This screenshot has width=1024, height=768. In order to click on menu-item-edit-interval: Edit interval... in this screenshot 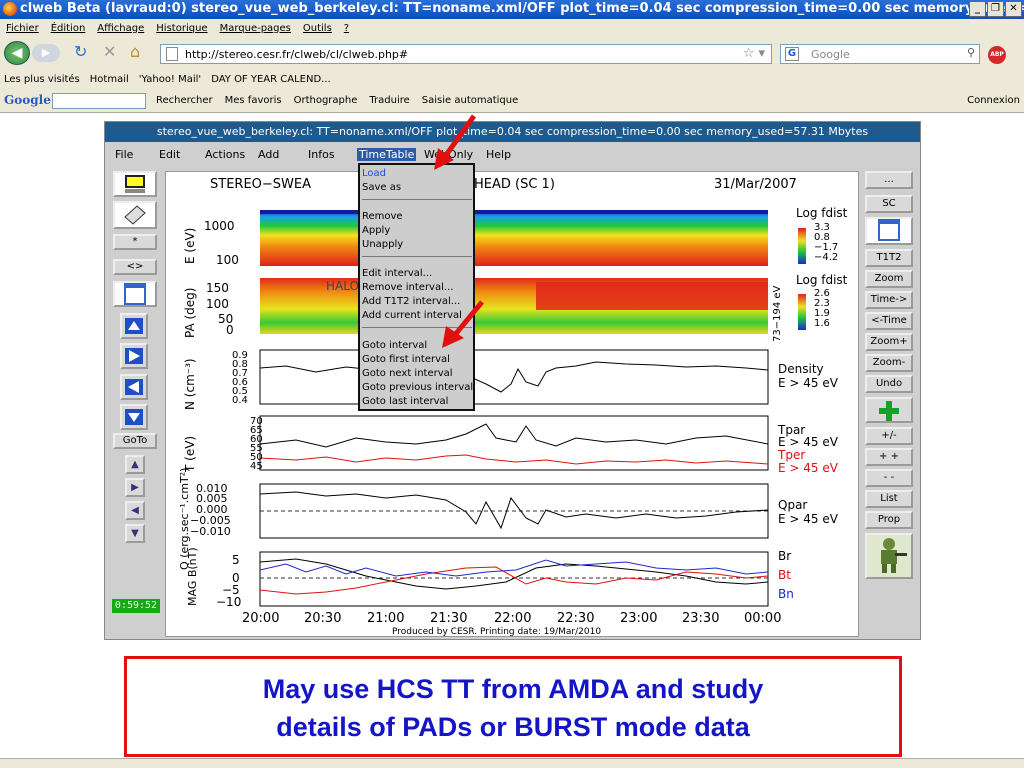, I will do `click(397, 273)`.